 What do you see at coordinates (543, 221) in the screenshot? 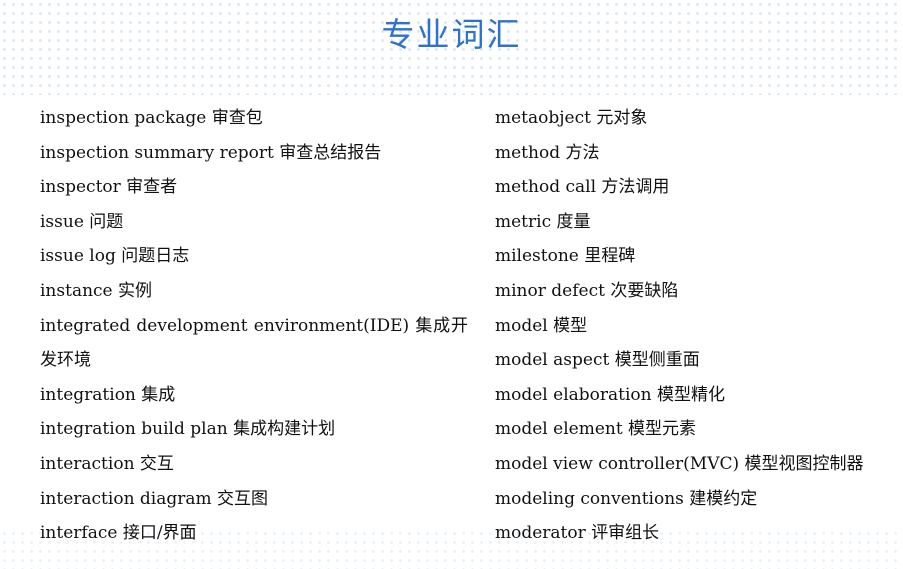
I see `term-entry: metric 度量` at bounding box center [543, 221].